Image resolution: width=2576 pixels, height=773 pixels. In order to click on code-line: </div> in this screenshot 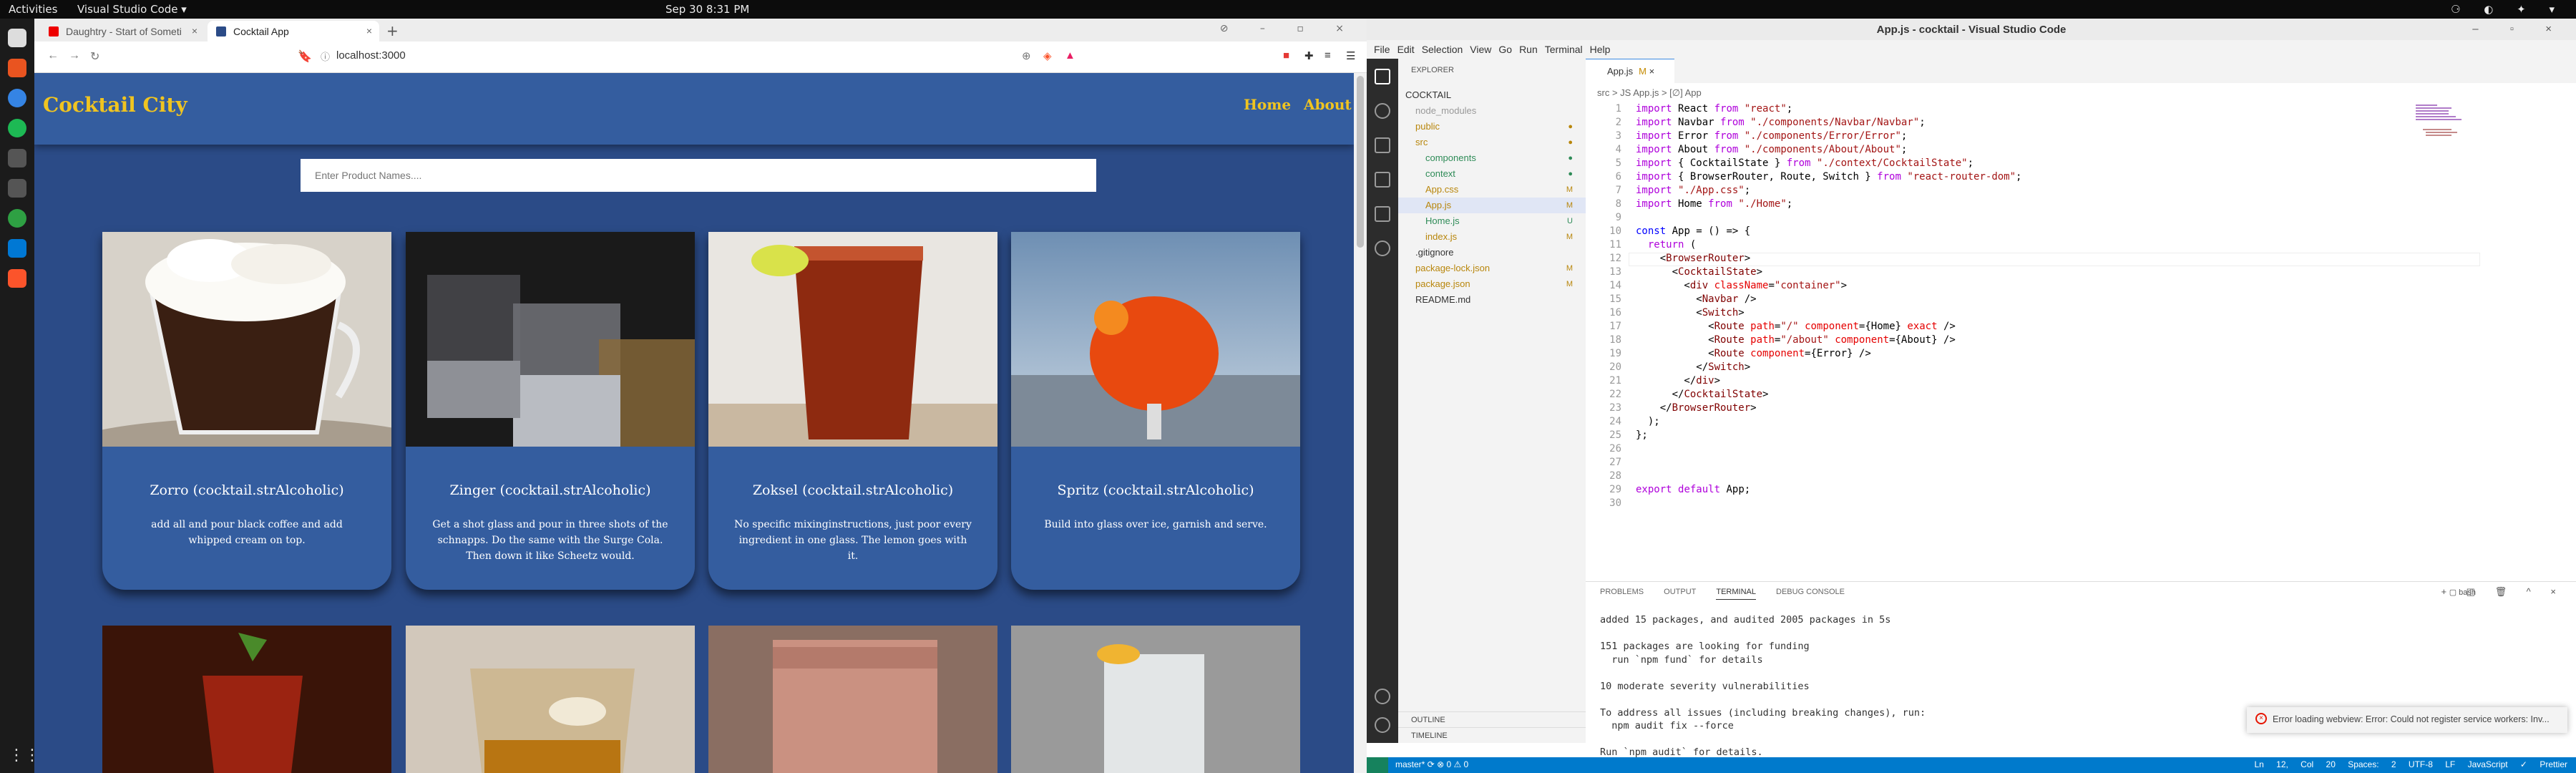, I will do `click(1678, 380)`.